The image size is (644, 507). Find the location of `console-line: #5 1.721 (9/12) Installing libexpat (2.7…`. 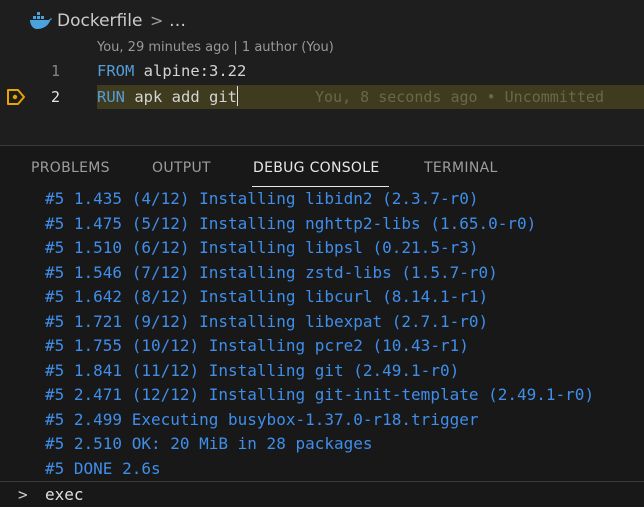

console-line: #5 1.721 (9/12) Installing libexpat (2.7… is located at coordinates (267, 321).